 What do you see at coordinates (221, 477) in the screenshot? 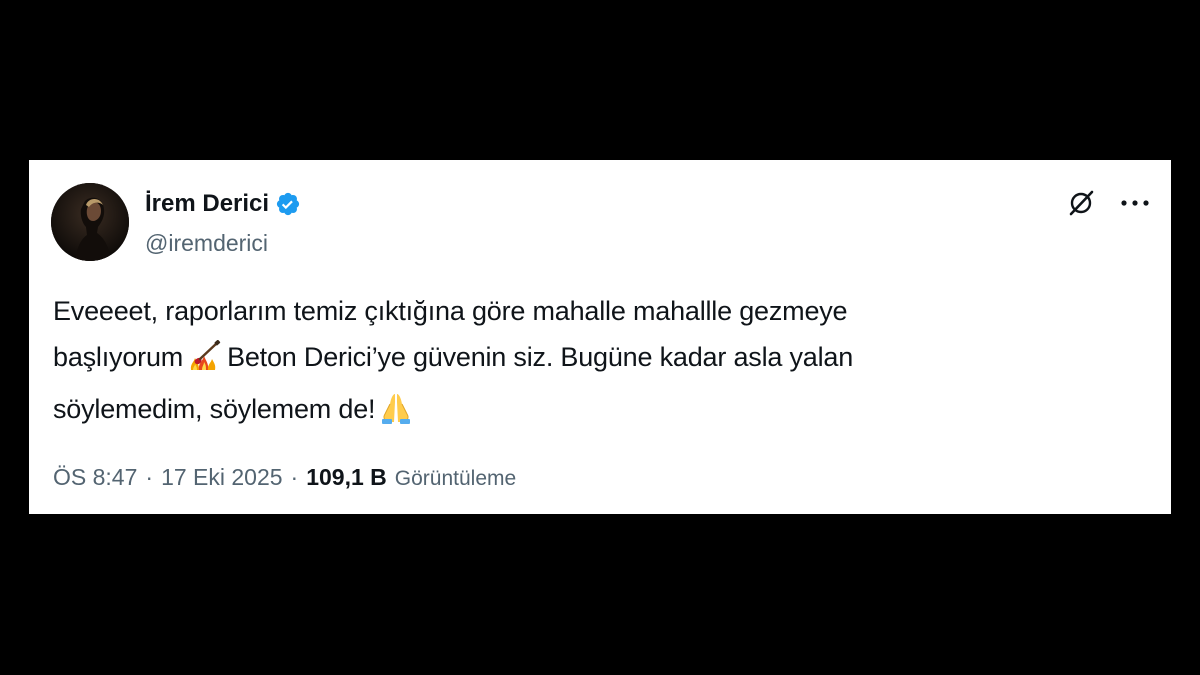
I see `tweet-date: 17 Eki 2025` at bounding box center [221, 477].